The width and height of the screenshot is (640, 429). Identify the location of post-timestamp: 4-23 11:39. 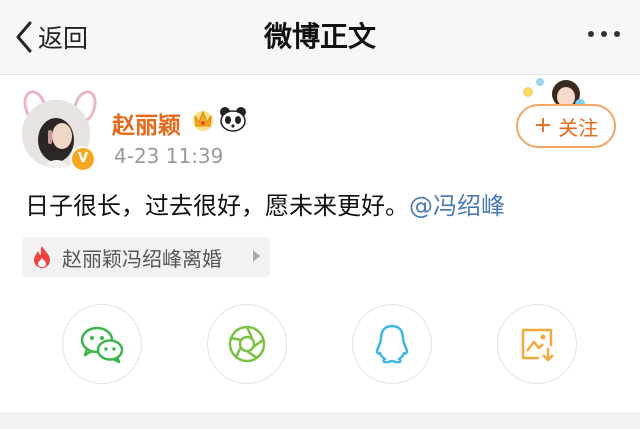
(169, 156).